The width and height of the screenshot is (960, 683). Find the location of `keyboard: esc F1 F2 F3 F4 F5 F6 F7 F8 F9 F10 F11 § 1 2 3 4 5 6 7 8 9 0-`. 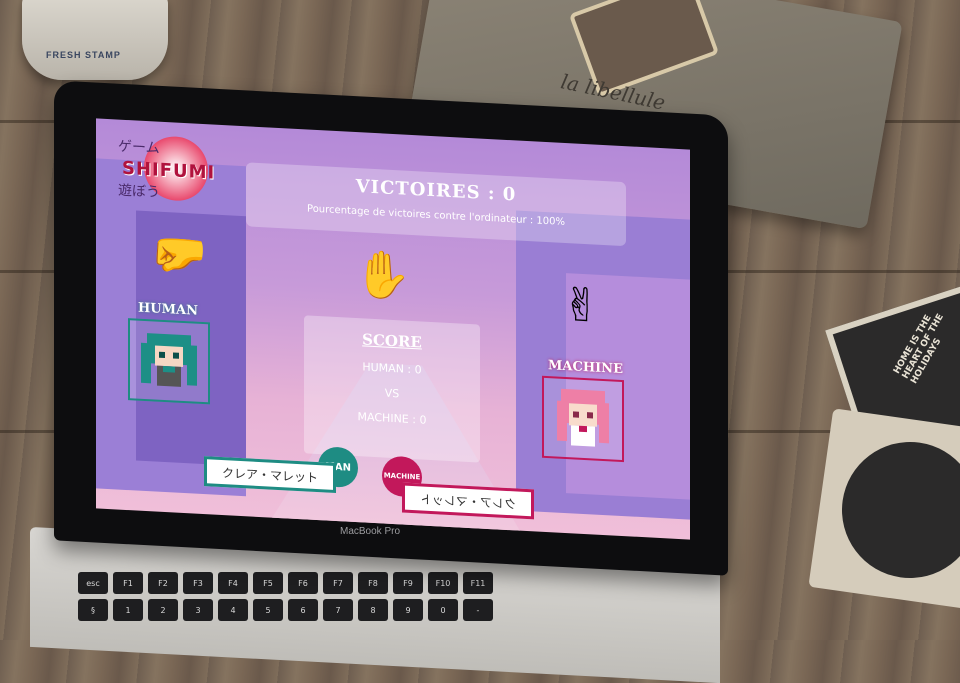

keyboard: esc F1 F2 F3 F4 F5 F6 F7 F8 F9 F10 F11 § 1 2 3 4 5 6 7 8 9 0- is located at coordinates (378, 599).